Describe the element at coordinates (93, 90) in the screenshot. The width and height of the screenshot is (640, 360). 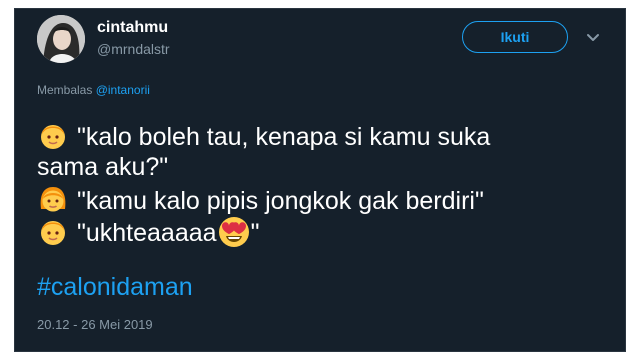
I see `reply-context: Membalas @intanorii` at that location.